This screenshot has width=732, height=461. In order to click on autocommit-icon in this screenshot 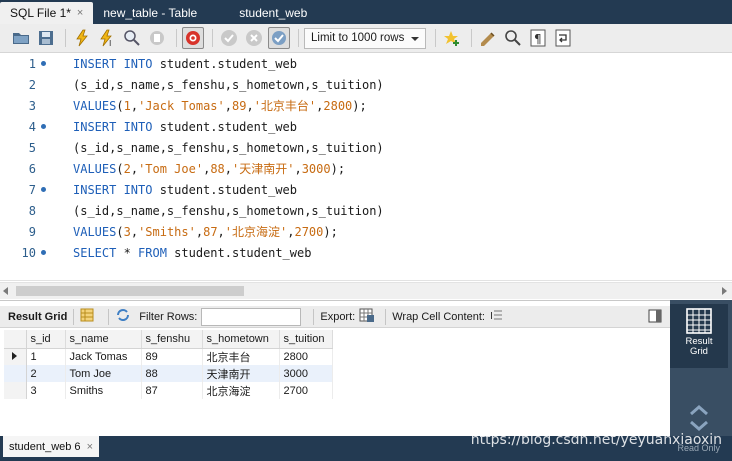, I will do `click(279, 38)`.